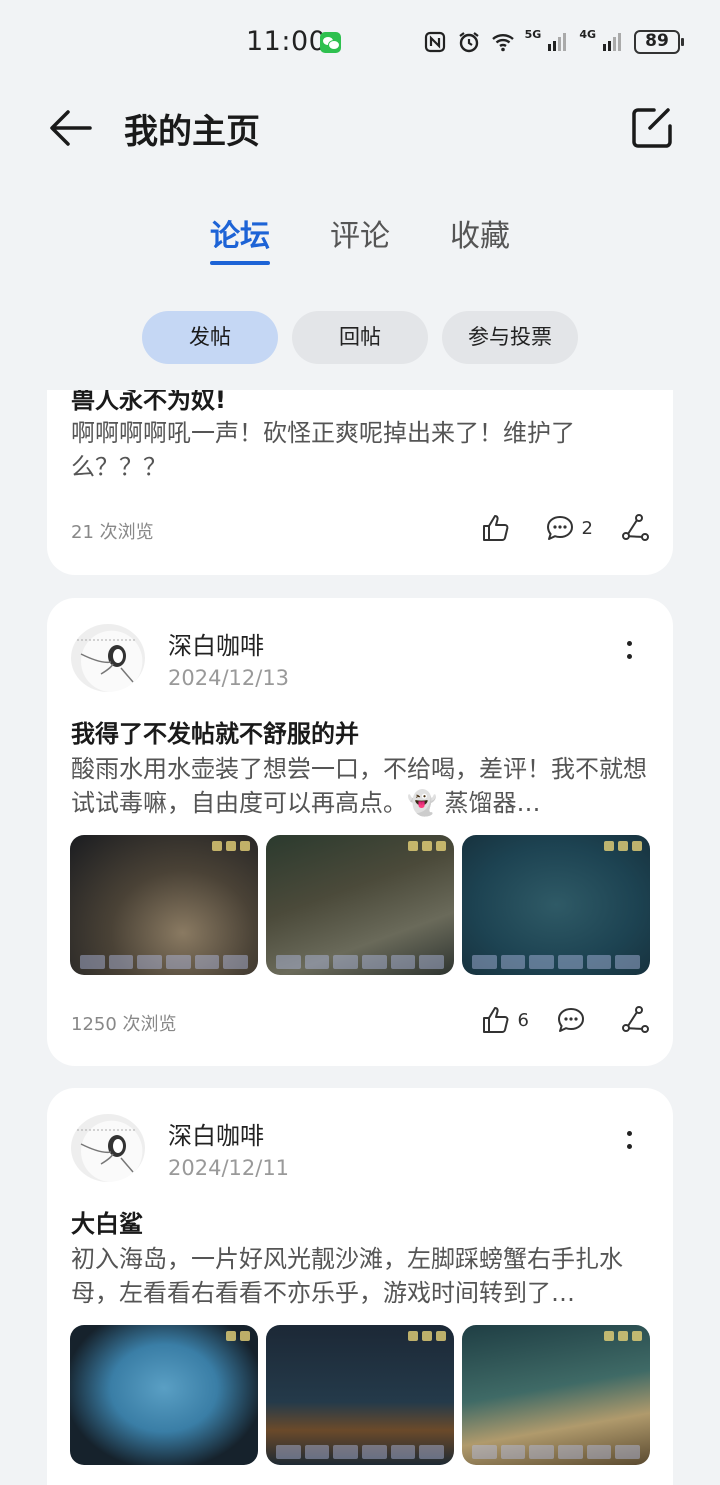 The image size is (720, 1485). What do you see at coordinates (587, 528) in the screenshot?
I see `comment-count: 2` at bounding box center [587, 528].